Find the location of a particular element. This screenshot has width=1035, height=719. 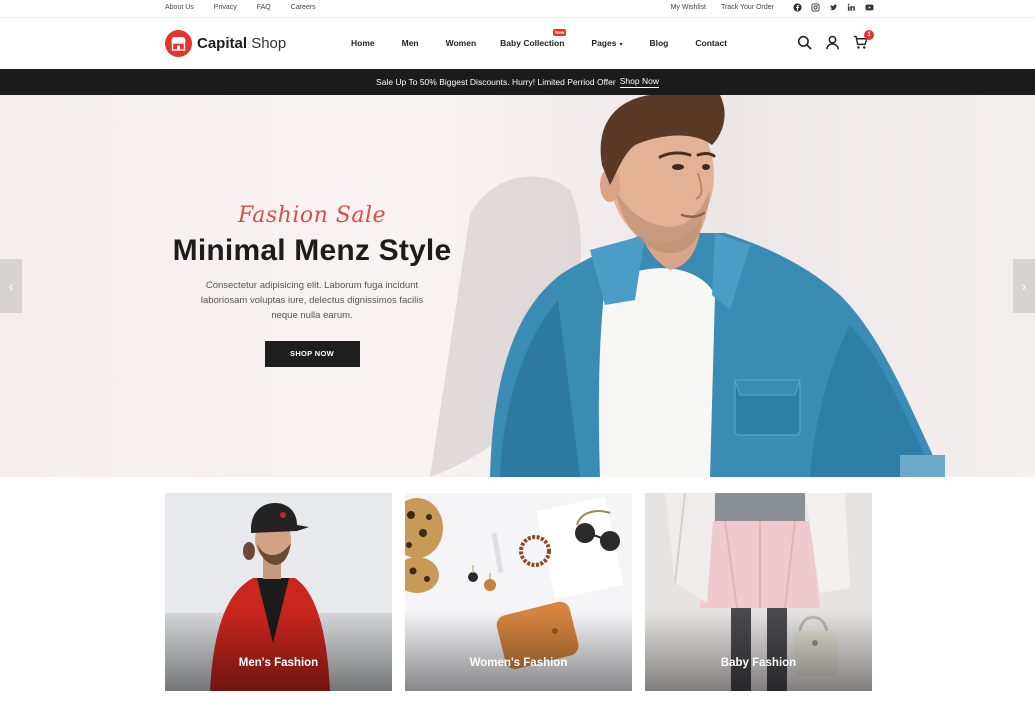

category-label: Women's Fashion is located at coordinates (518, 663).